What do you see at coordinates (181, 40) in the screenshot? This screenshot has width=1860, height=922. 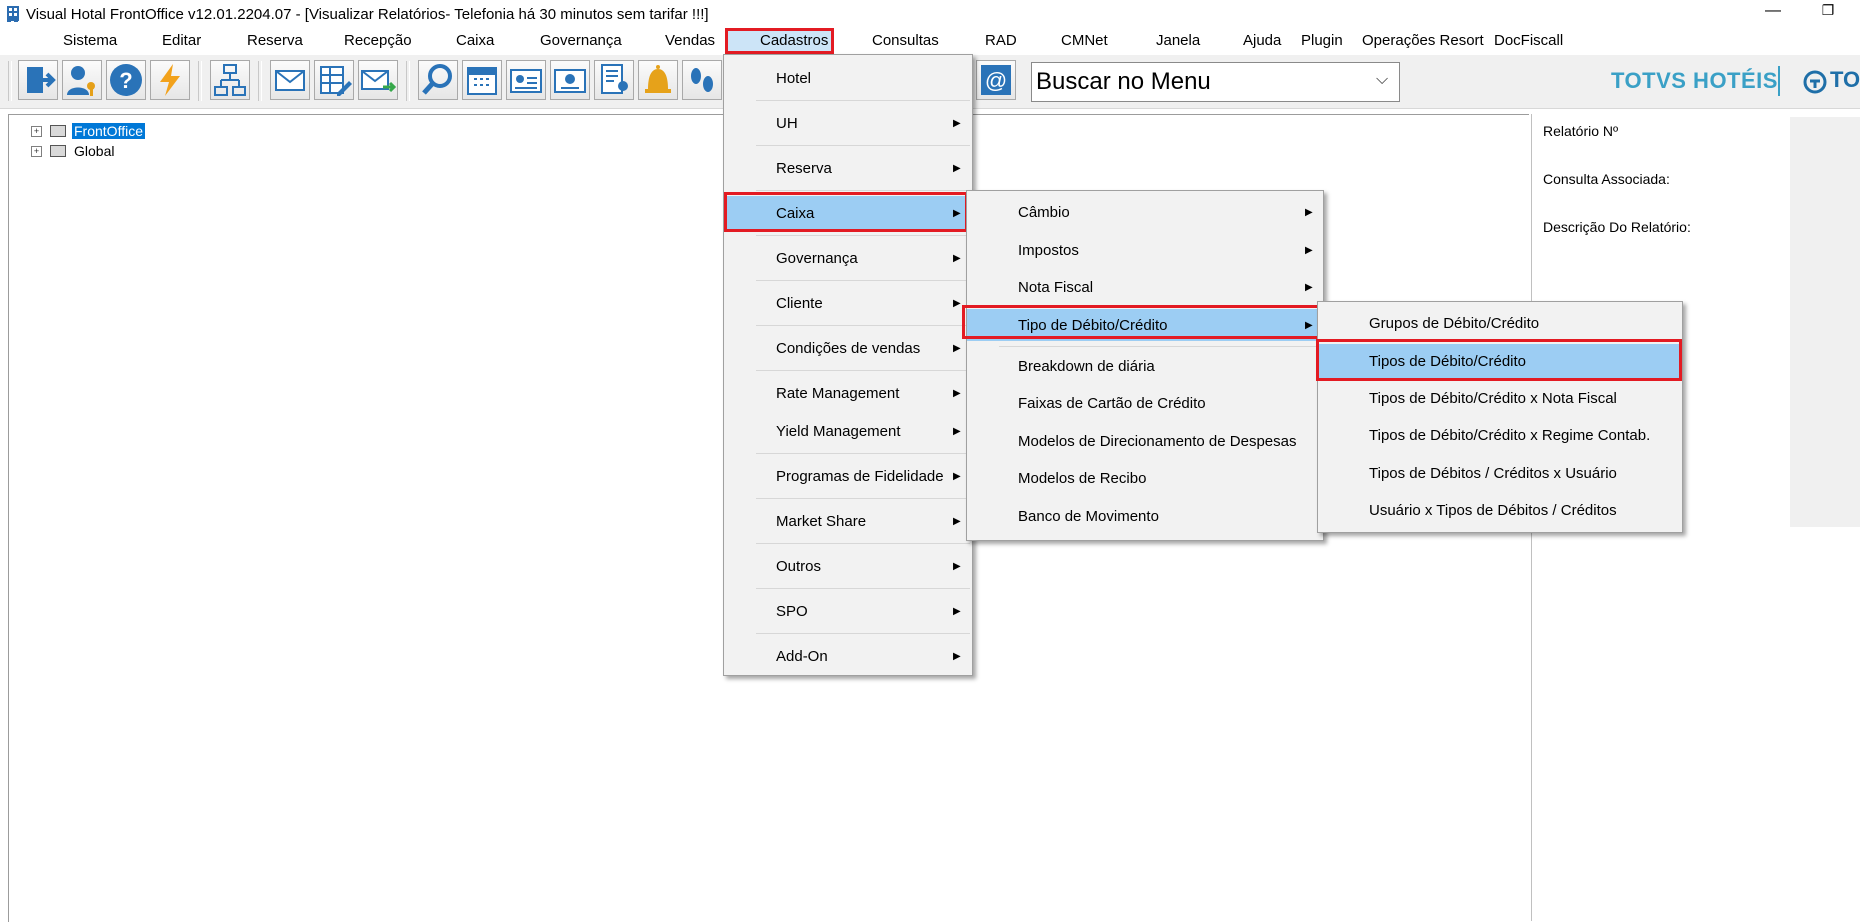 I see `menu-editar: Editar` at bounding box center [181, 40].